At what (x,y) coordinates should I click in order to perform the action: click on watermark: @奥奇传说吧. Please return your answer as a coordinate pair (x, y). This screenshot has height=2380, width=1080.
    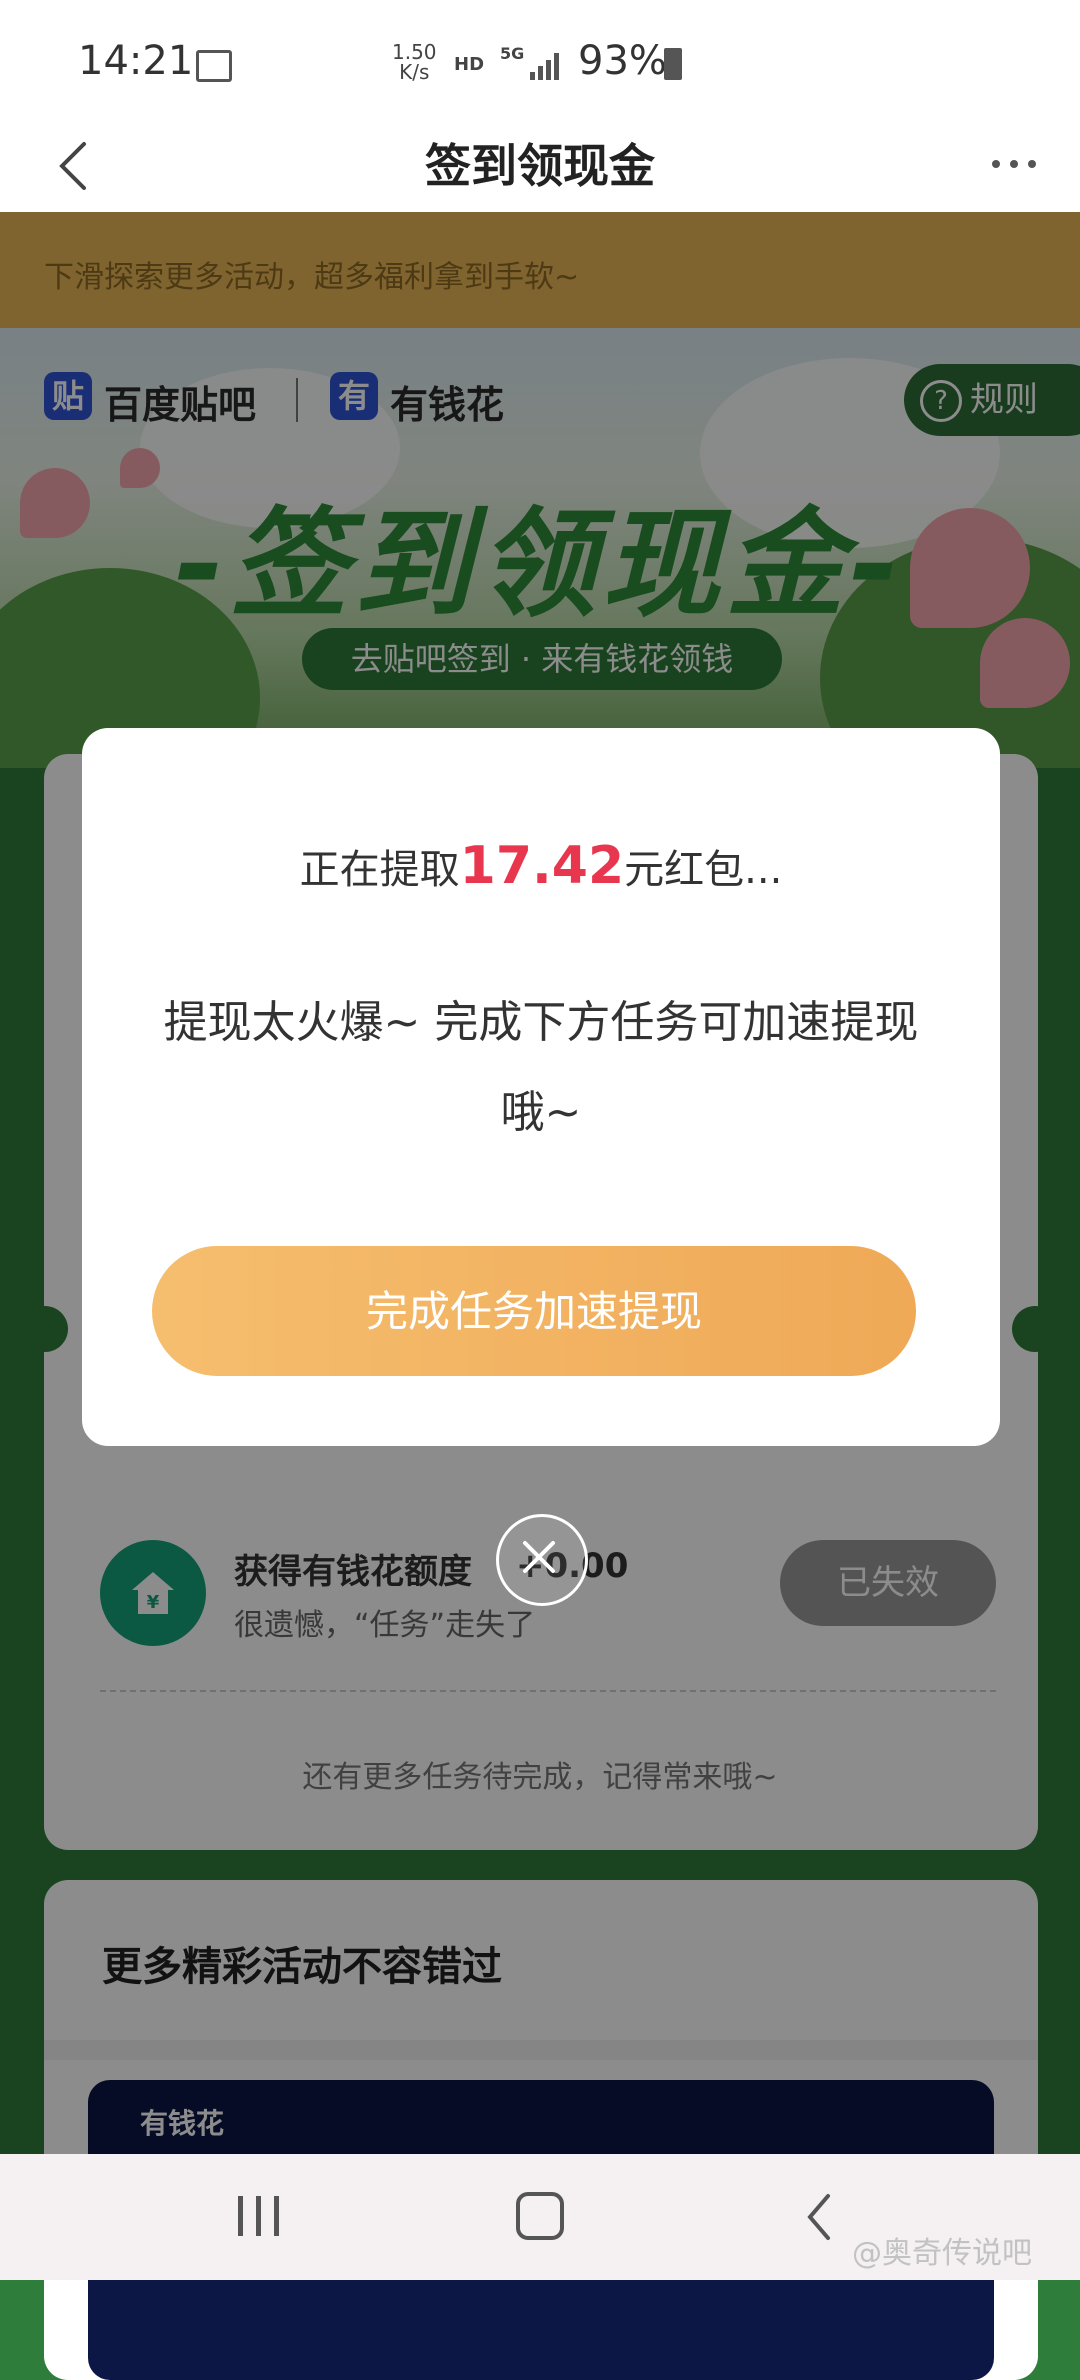
    Looking at the image, I should click on (942, 2253).